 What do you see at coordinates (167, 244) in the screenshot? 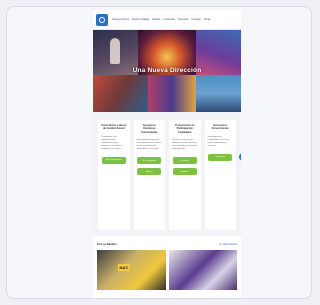
I see `news-header: En Los Medios Ver Más Noticias` at bounding box center [167, 244].